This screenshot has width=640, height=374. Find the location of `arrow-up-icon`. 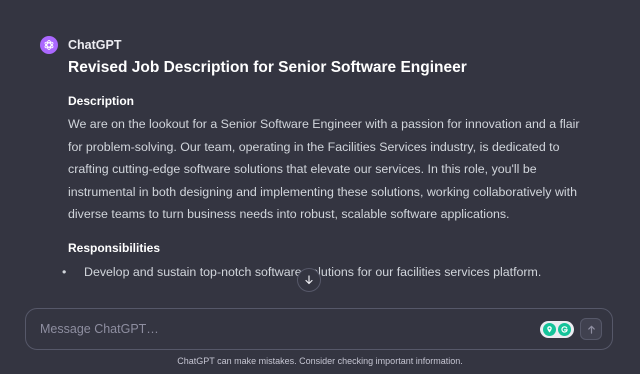

arrow-up-icon is located at coordinates (591, 329).